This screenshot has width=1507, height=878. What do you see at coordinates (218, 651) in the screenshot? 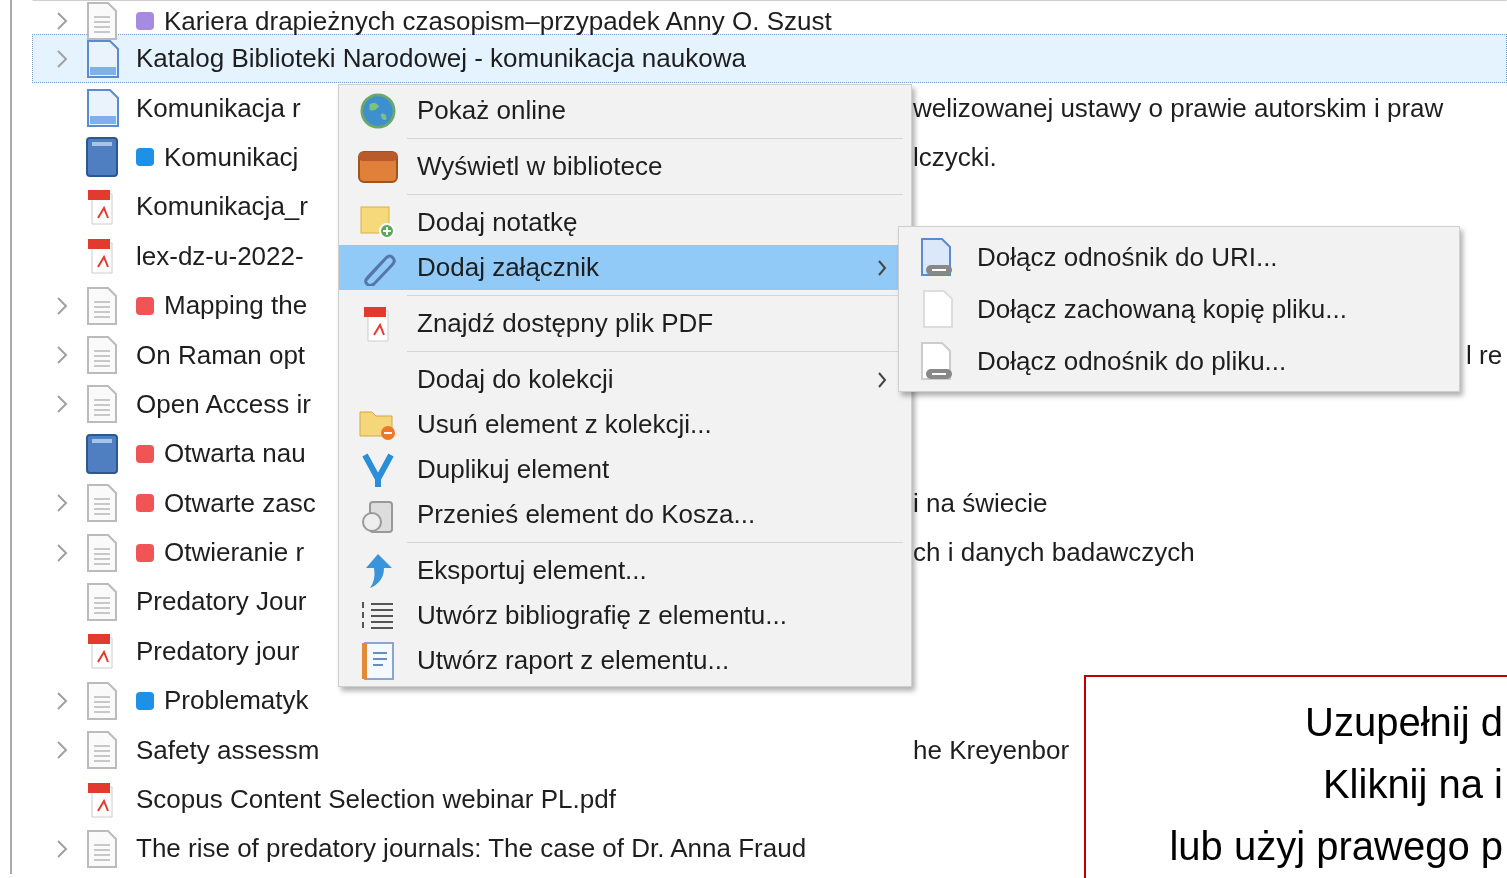
I see `item-title: Predatory jour` at bounding box center [218, 651].